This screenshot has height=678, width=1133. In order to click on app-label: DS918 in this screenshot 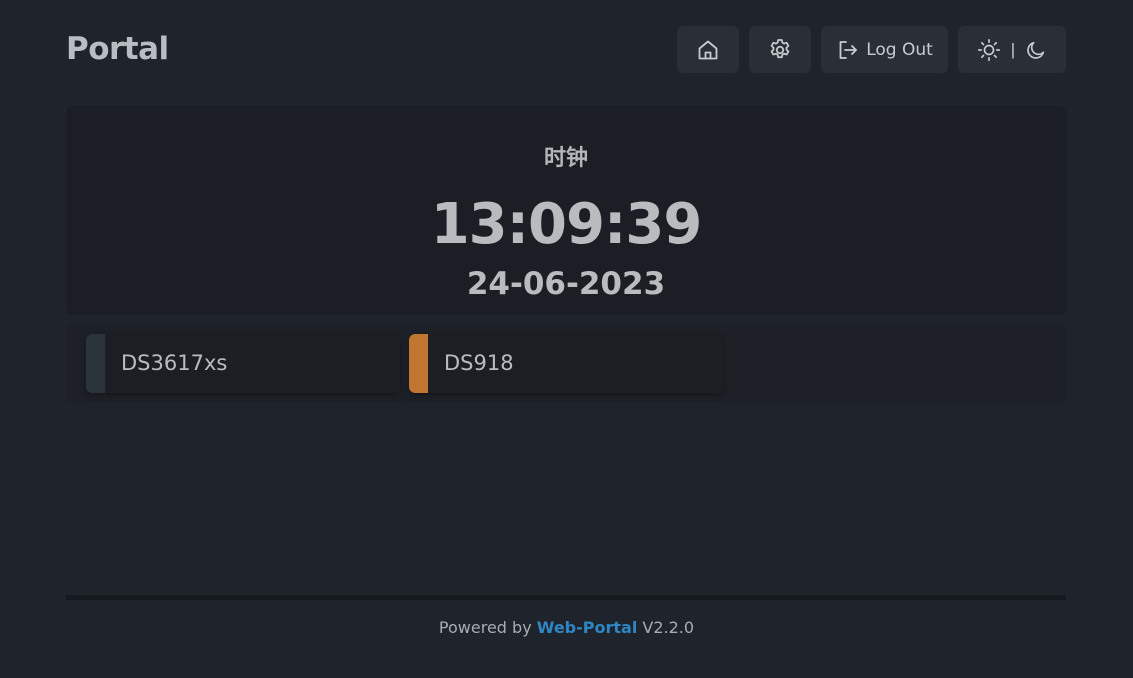, I will do `click(479, 363)`.